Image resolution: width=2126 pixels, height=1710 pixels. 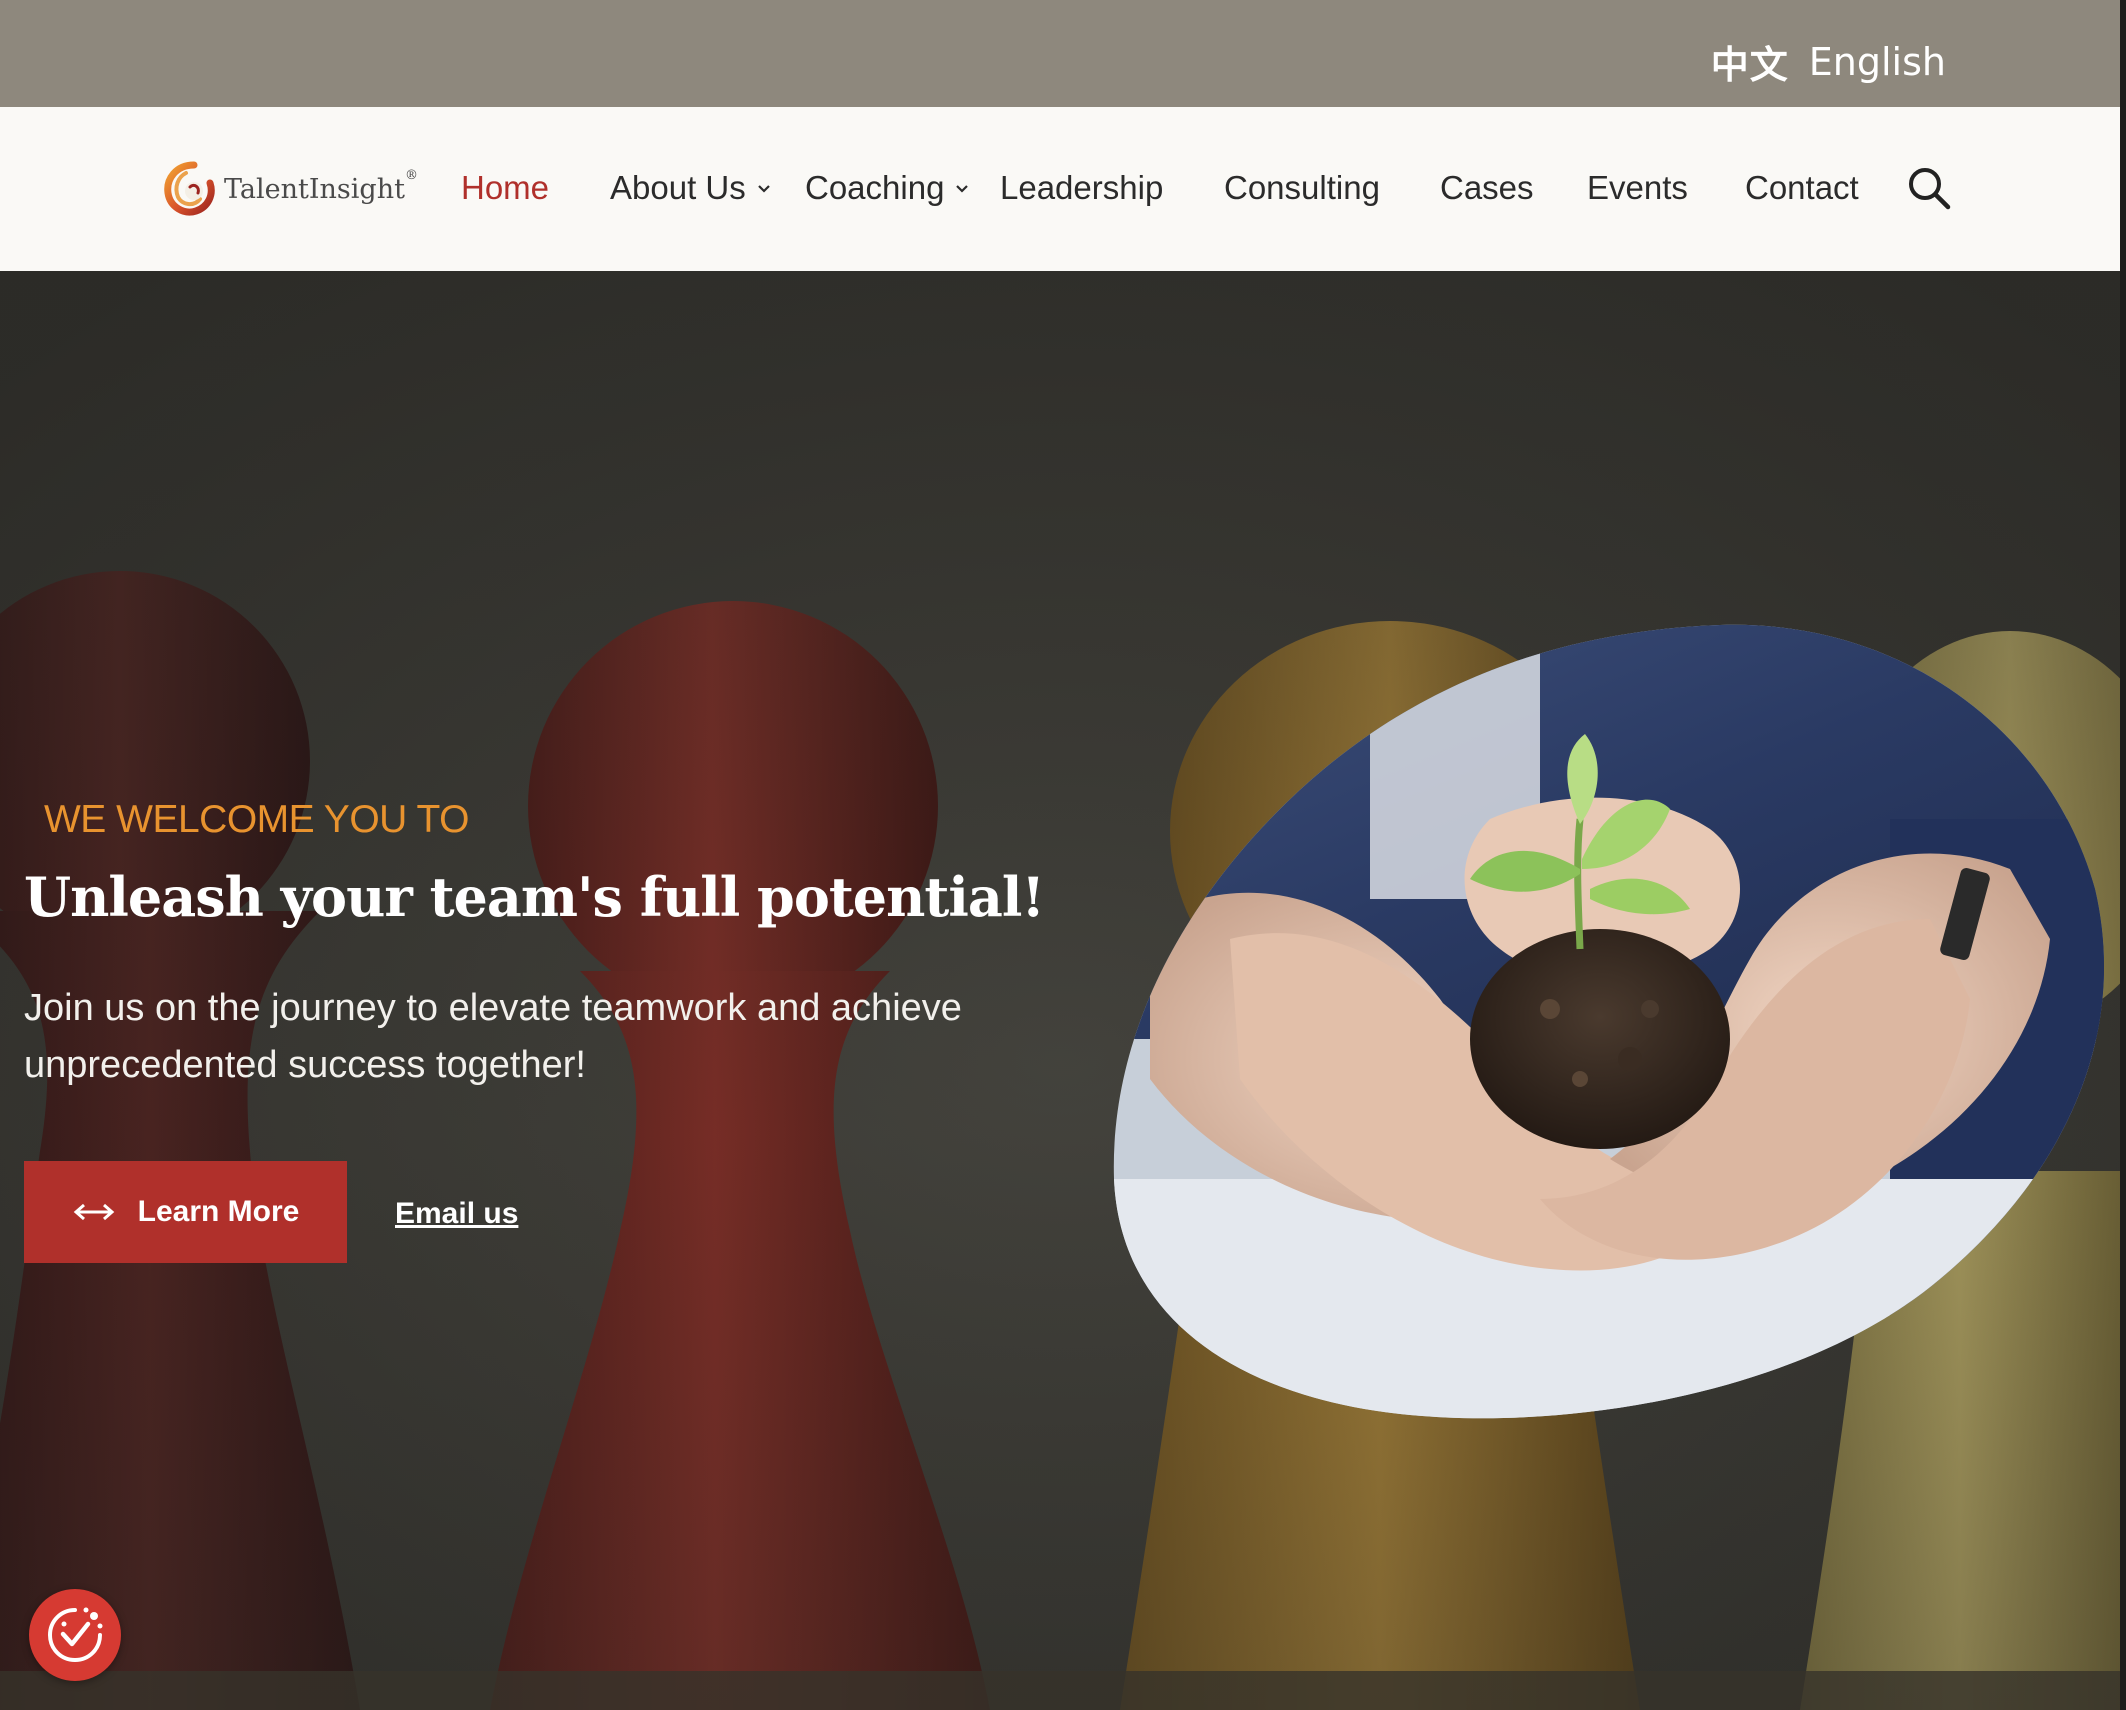 I want to click on cookie-consent-check-icon, so click(x=75, y=1635).